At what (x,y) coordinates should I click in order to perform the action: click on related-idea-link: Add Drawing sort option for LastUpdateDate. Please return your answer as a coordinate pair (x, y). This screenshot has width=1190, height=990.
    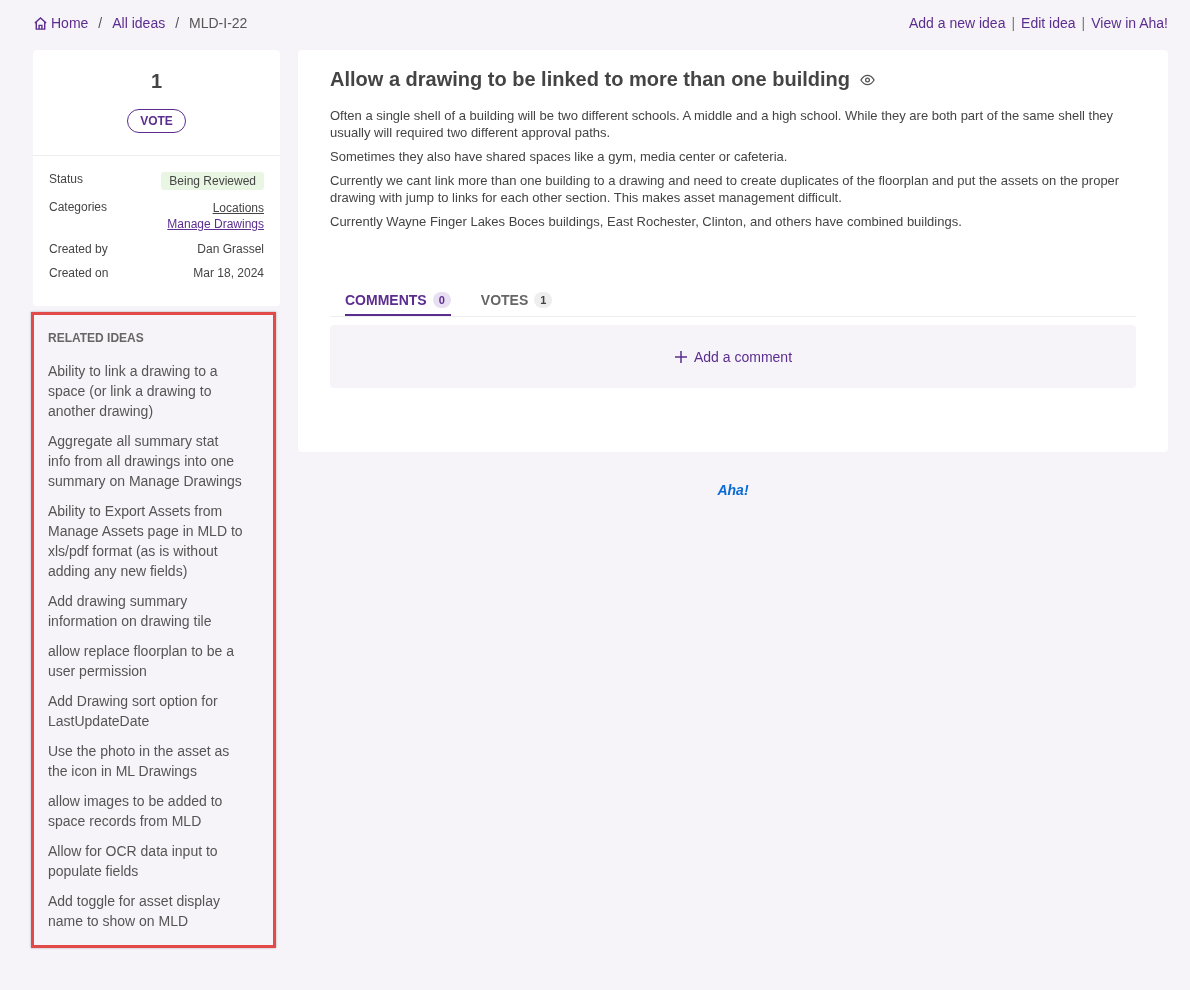
    Looking at the image, I should click on (145, 711).